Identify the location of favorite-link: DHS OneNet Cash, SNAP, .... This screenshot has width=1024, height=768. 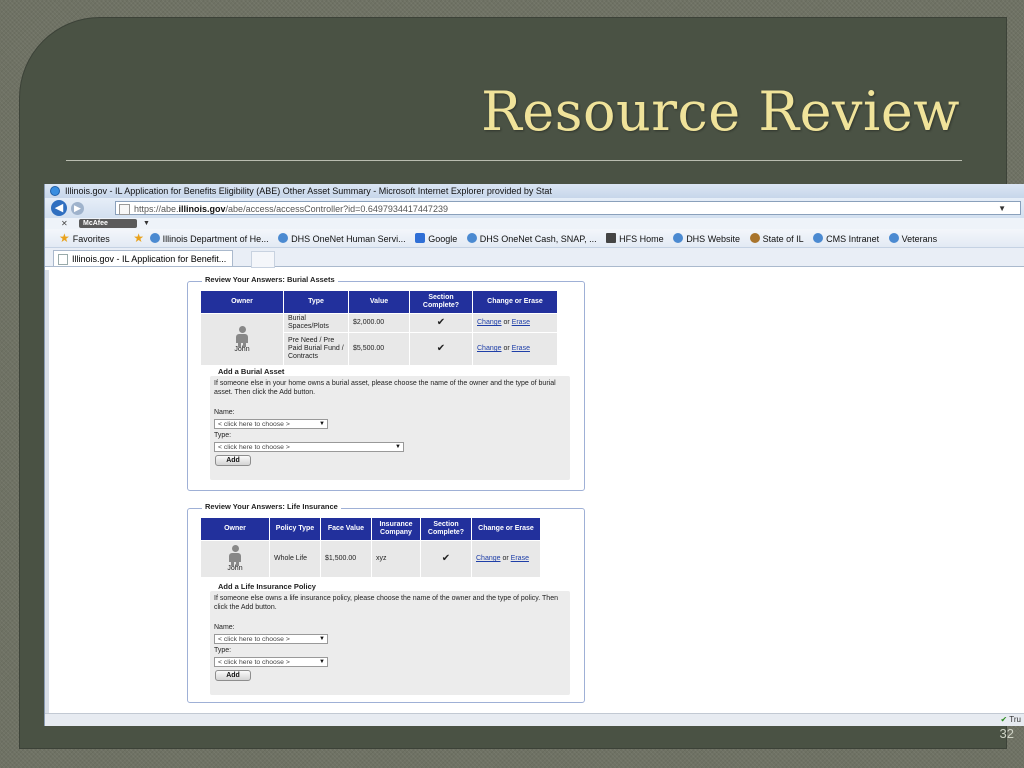
(531, 238).